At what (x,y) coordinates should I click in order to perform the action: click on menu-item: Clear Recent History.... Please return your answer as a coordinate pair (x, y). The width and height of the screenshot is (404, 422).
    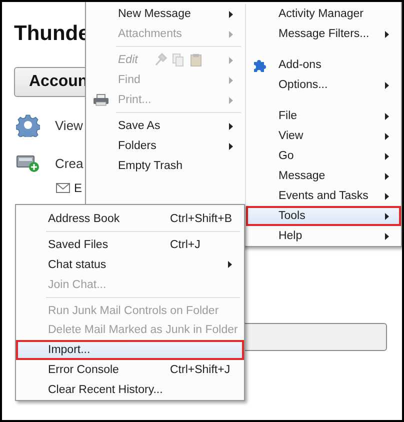
    Looking at the image, I should click on (130, 390).